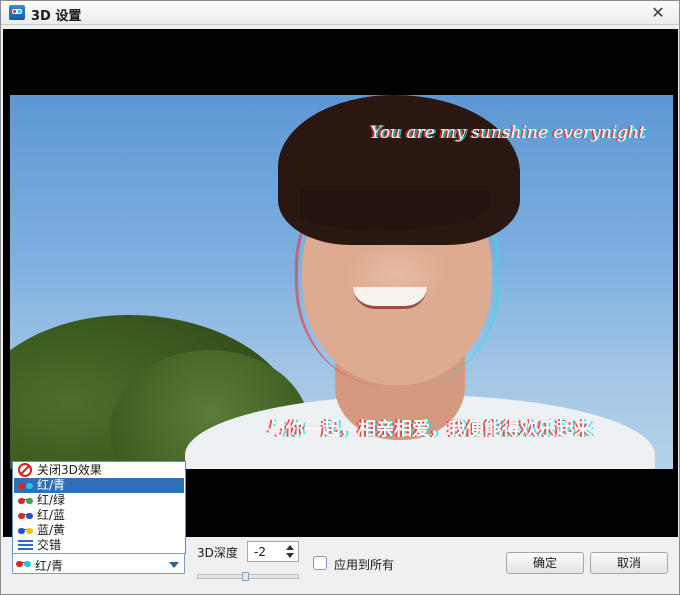 The height and width of the screenshot is (595, 680). Describe the element at coordinates (217, 553) in the screenshot. I see `depth-label: 3D深度` at that location.